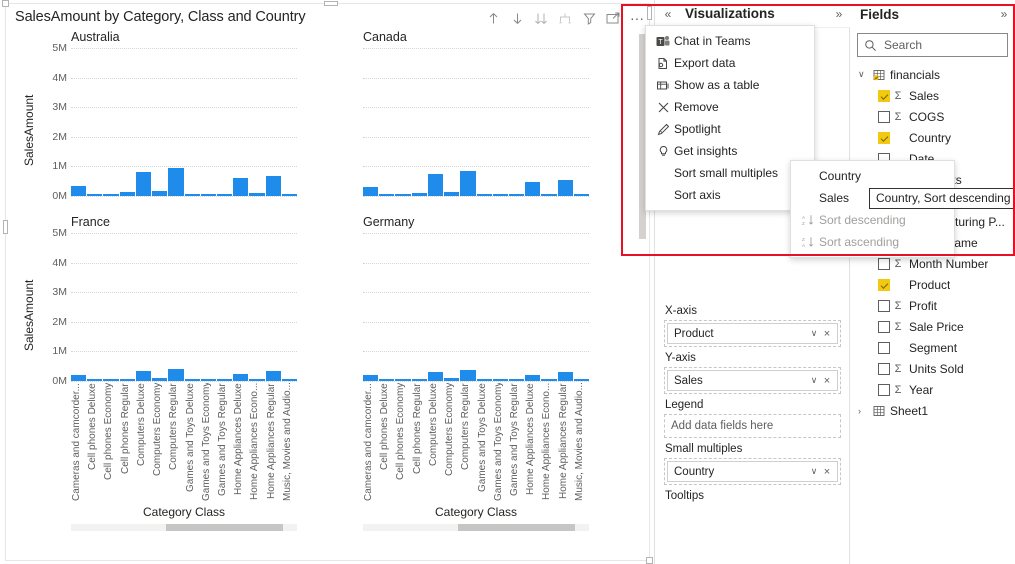 Image resolution: width=1015 pixels, height=564 pixels. Describe the element at coordinates (730, 129) in the screenshot. I see `context-menu-item-spotlight: Spotlight` at that location.